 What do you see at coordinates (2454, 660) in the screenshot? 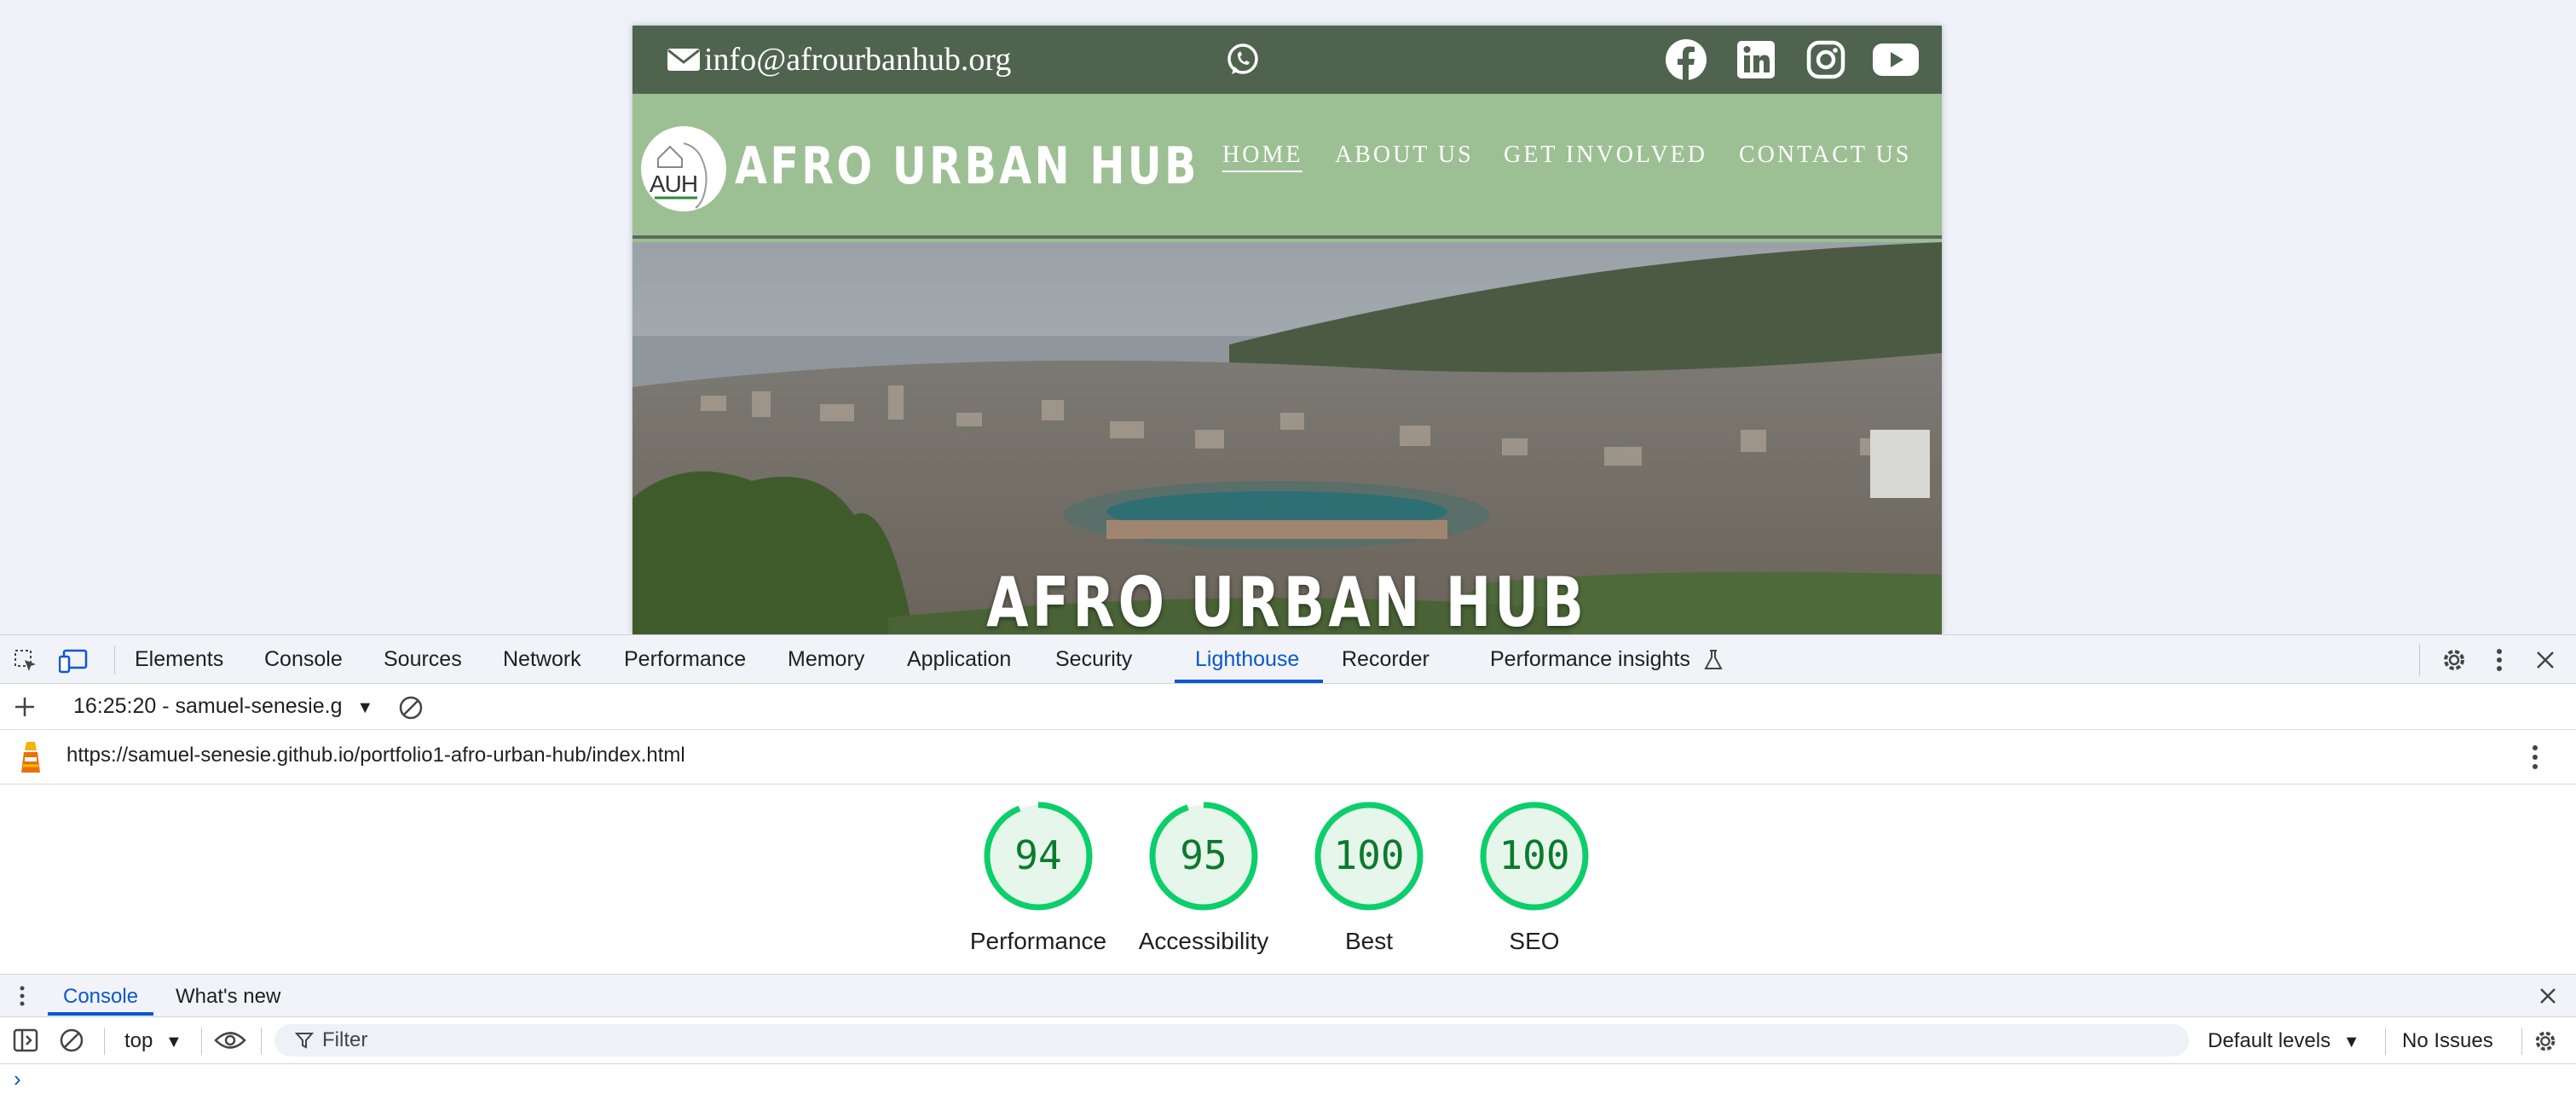
I see `settings-gear-icon` at bounding box center [2454, 660].